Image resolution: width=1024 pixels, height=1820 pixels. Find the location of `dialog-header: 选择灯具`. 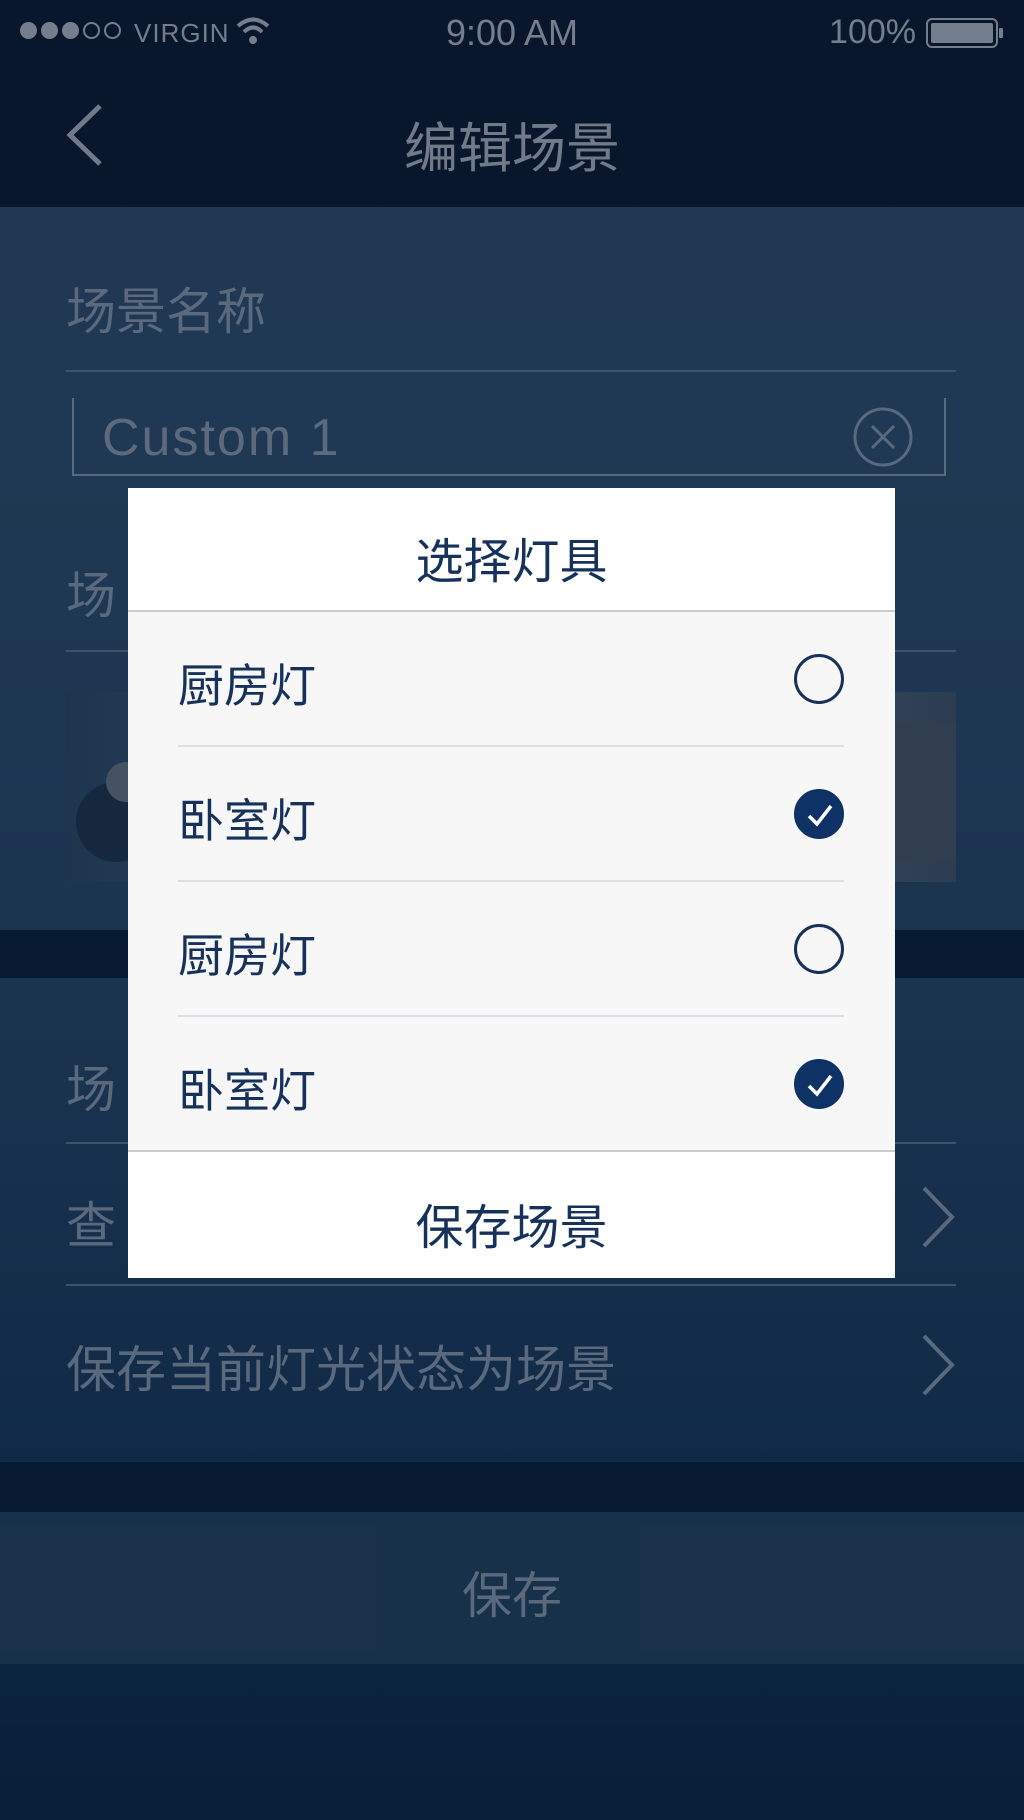

dialog-header: 选择灯具 is located at coordinates (511, 550).